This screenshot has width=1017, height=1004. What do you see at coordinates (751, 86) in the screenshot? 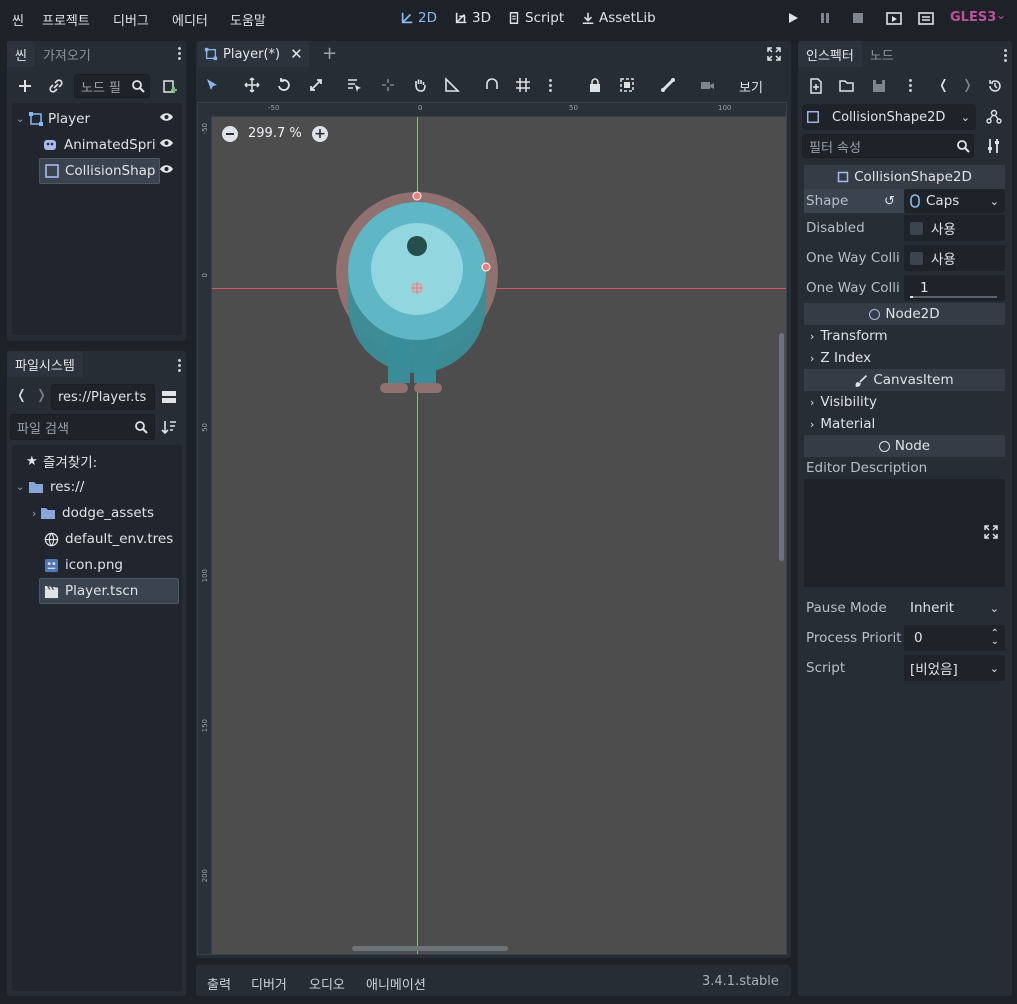
I see `view-menu: 보기` at bounding box center [751, 86].